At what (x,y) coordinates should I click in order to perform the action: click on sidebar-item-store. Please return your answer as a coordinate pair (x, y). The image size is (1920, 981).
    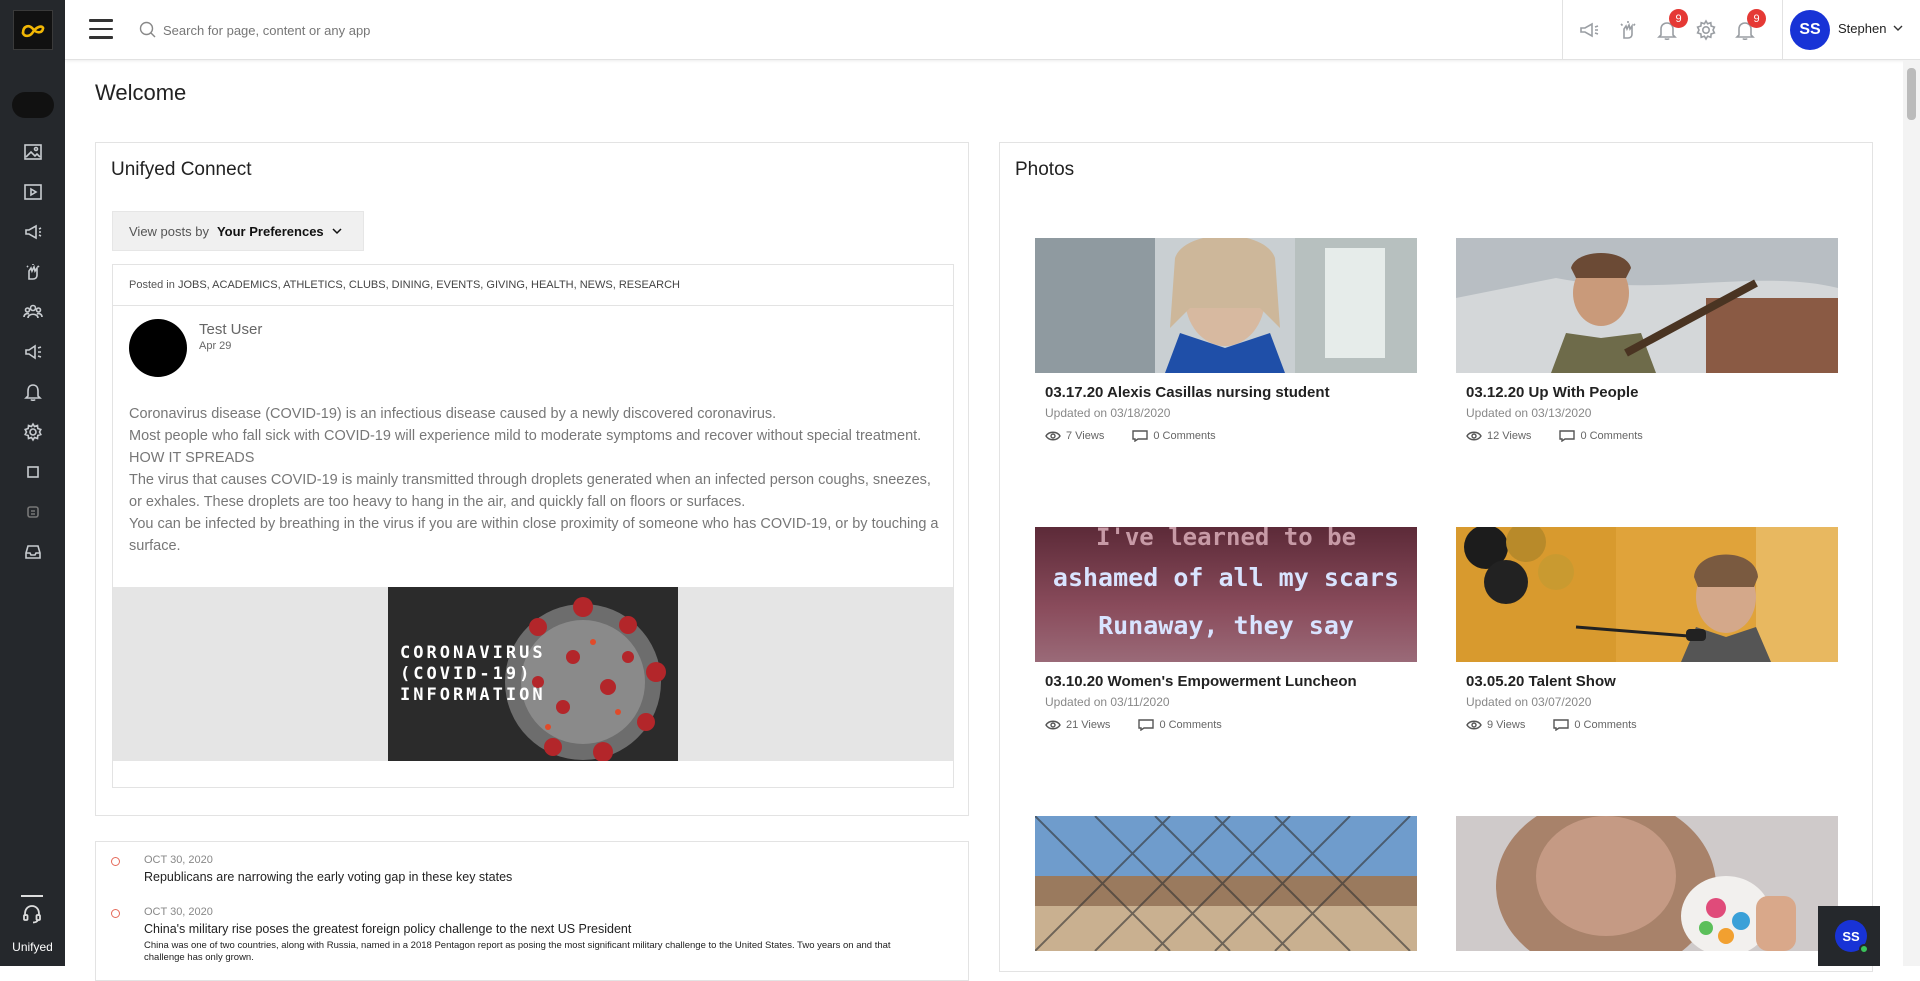
    Looking at the image, I should click on (33, 552).